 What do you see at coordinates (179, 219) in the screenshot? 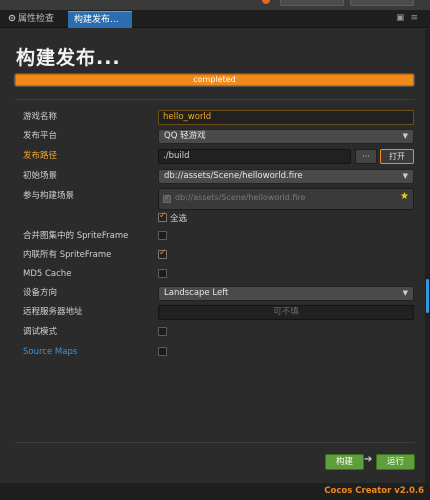
I see `select-all-label: 全选` at bounding box center [179, 219].